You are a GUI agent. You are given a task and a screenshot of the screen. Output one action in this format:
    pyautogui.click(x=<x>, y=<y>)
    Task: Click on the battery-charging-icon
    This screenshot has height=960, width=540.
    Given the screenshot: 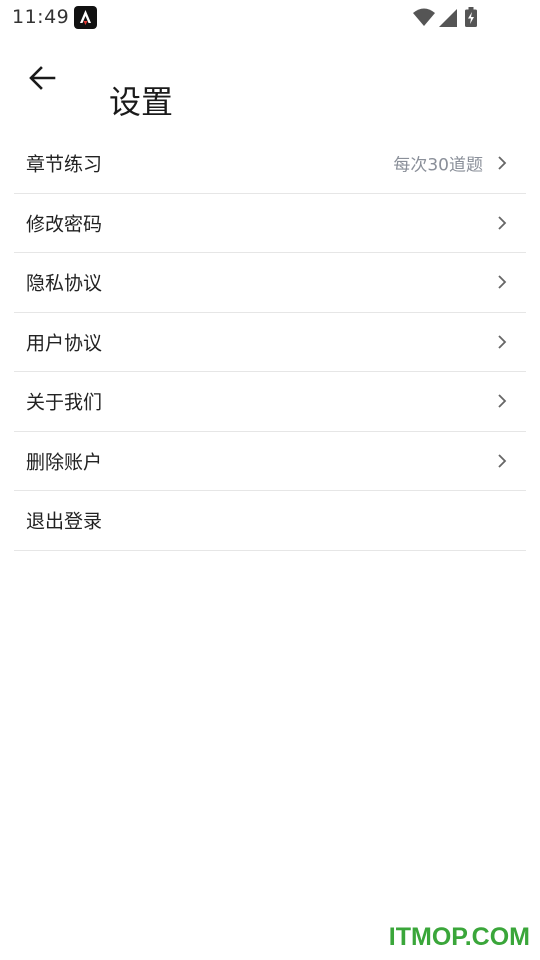 What is the action you would take?
    pyautogui.click(x=471, y=19)
    